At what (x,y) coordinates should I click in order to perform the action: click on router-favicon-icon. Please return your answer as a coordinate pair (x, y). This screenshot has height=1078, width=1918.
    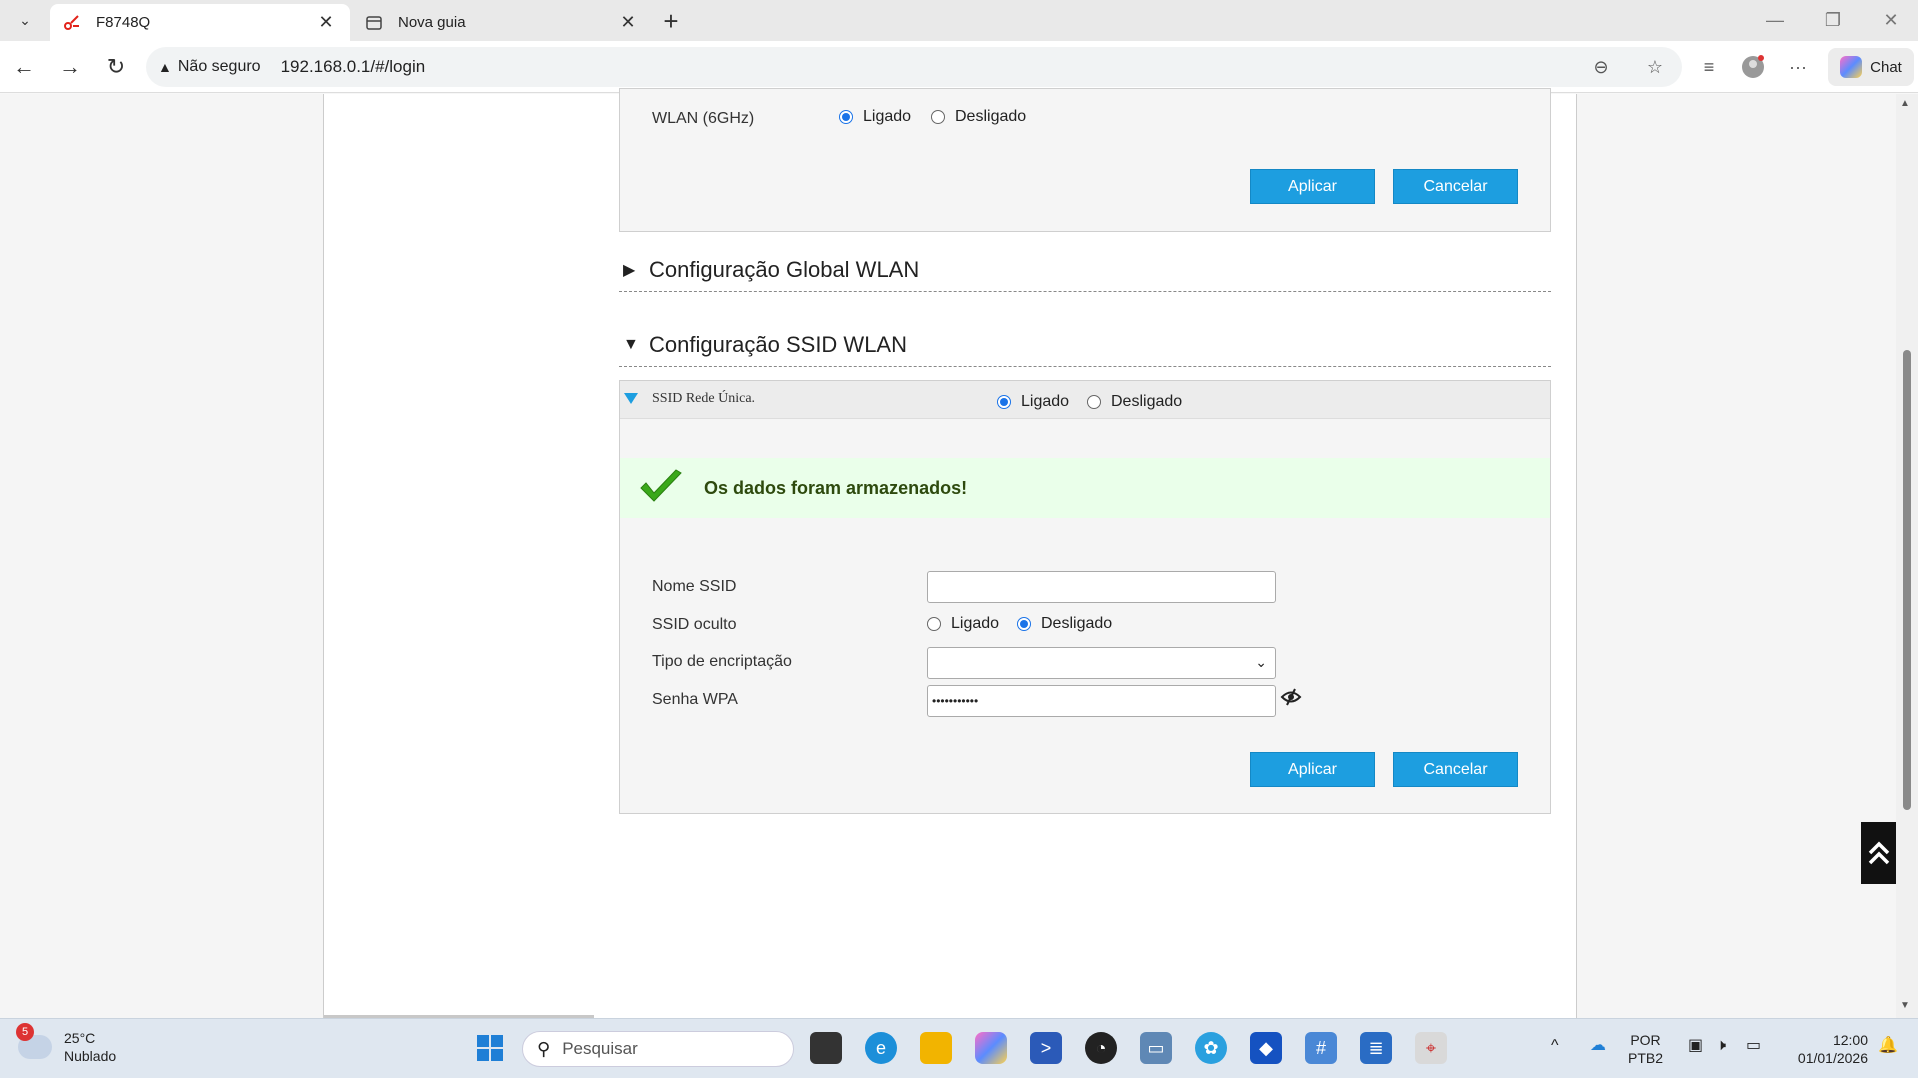
    Looking at the image, I should click on (72, 23).